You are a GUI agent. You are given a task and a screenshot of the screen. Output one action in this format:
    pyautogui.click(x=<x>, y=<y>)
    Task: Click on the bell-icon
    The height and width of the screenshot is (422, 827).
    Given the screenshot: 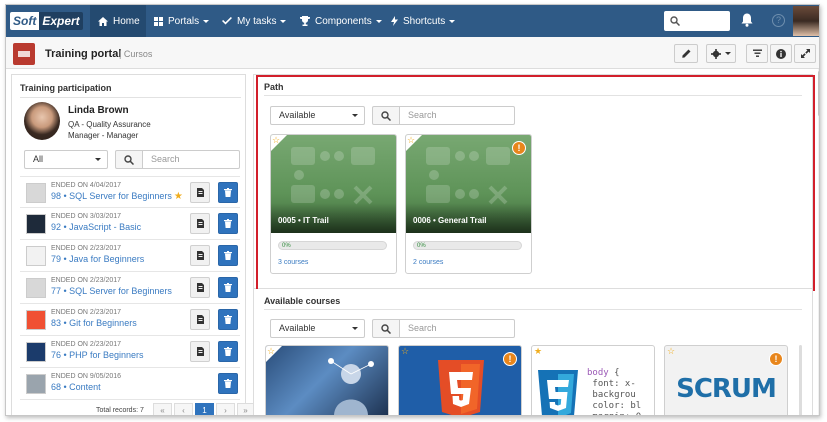 What is the action you would take?
    pyautogui.click(x=747, y=20)
    